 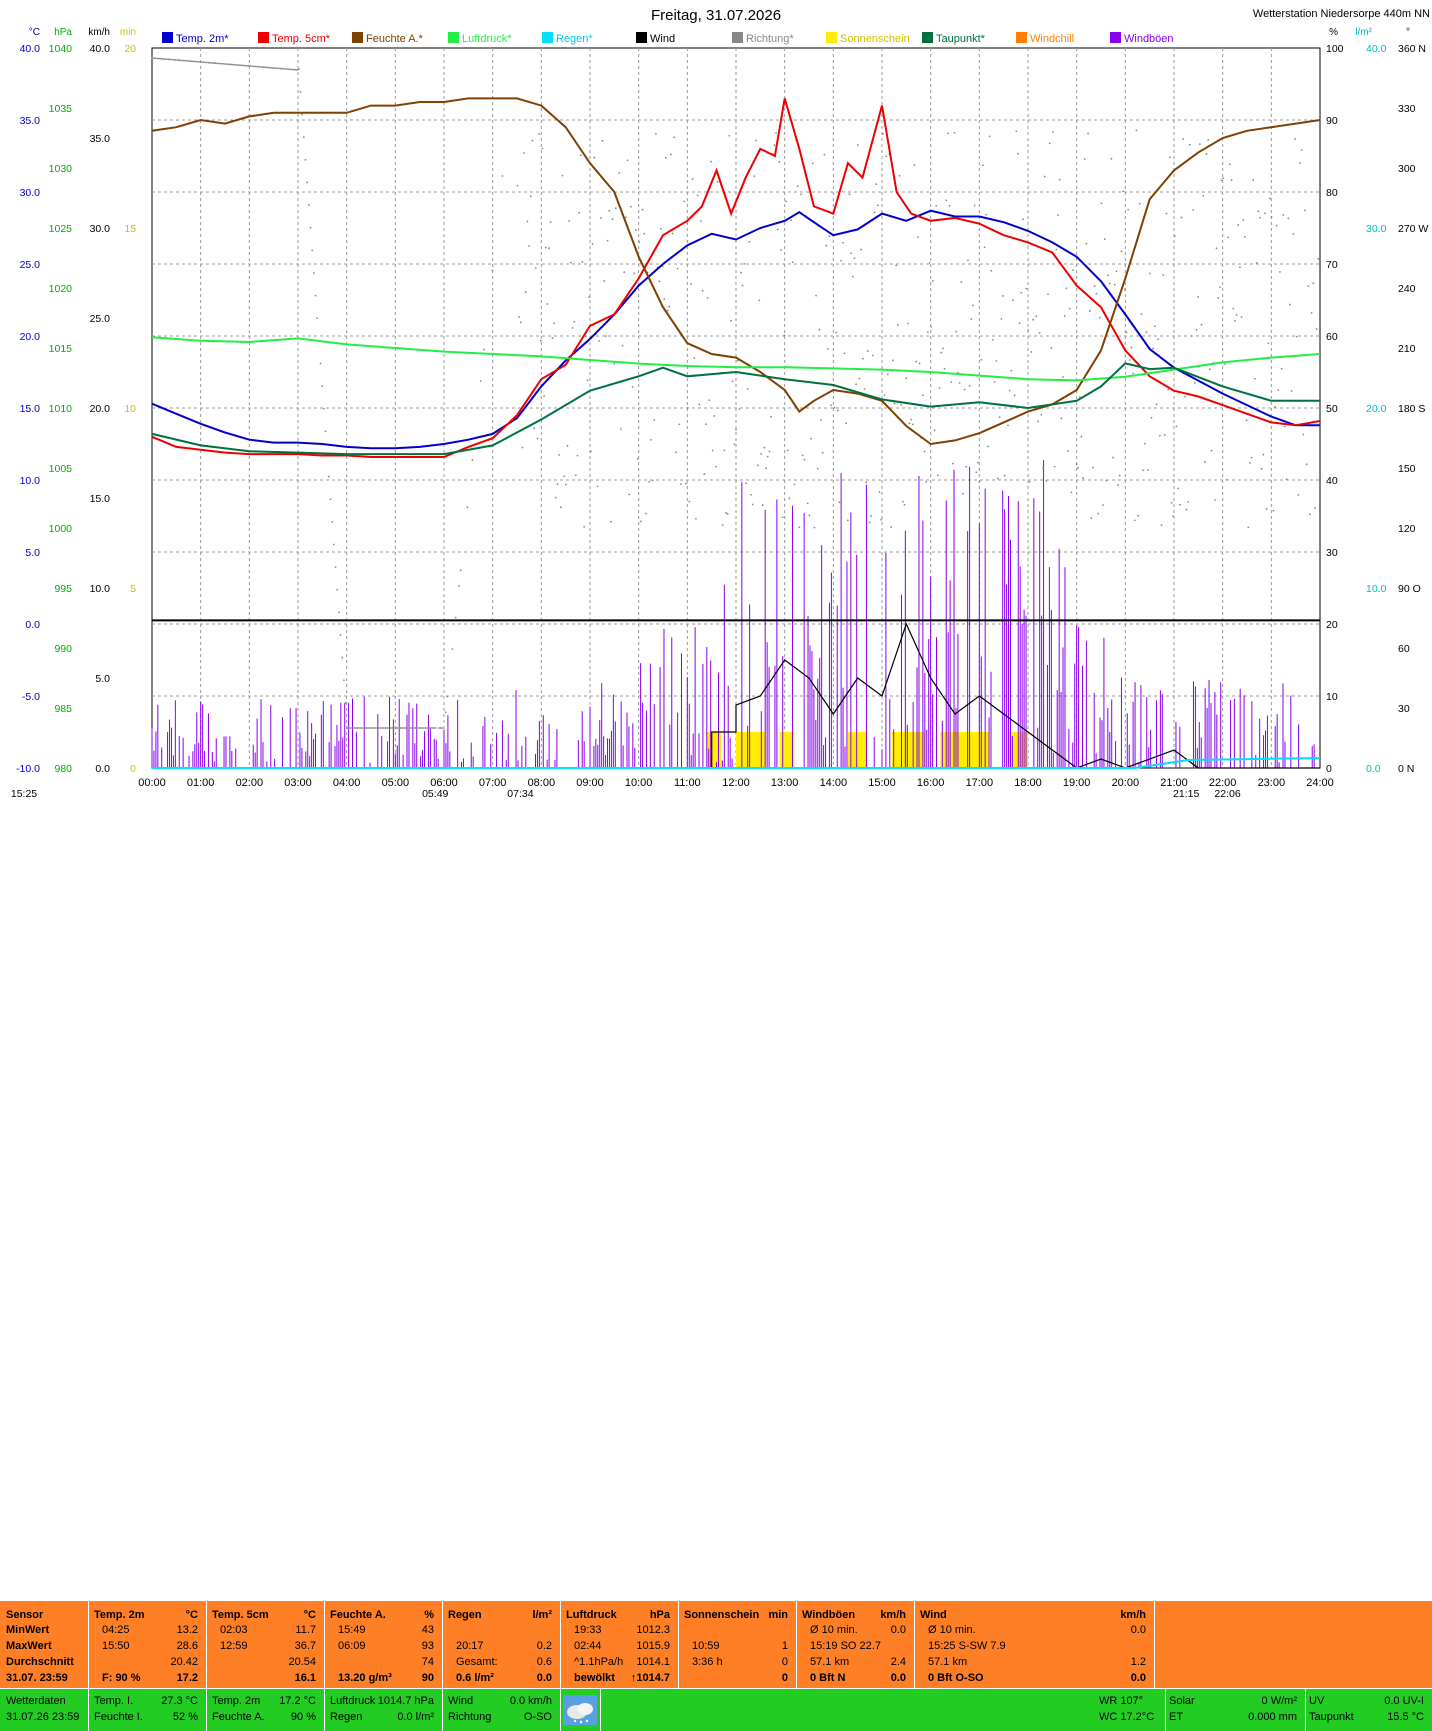 I want to click on cell-label: 0 Bft O-SO, so click(x=956, y=1678).